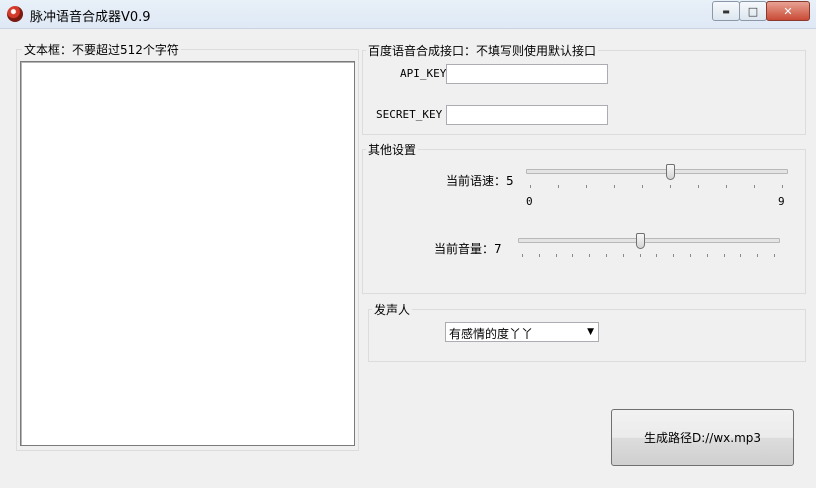 This screenshot has width=816, height=488. Describe the element at coordinates (409, 114) in the screenshot. I see `secret-key-label: SECRET_KEY` at that location.